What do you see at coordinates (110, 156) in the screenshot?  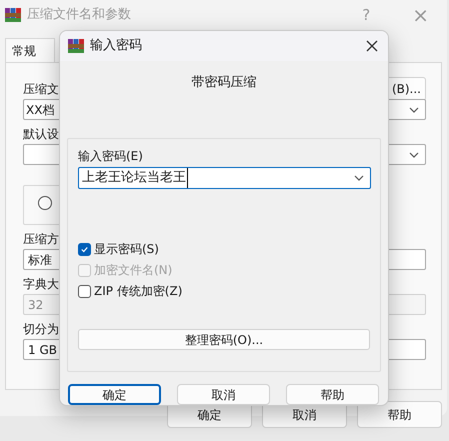 I see `field-label: 输入密码(E)` at bounding box center [110, 156].